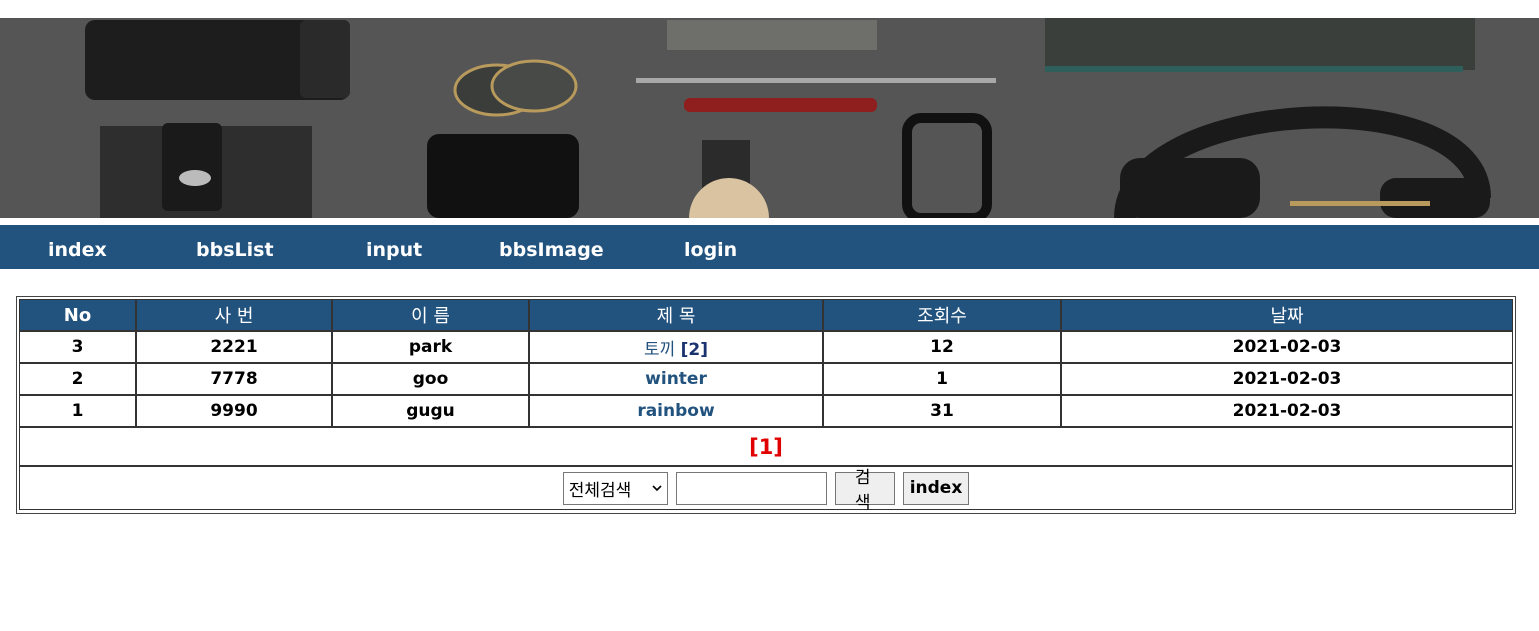  I want to click on row-name: park, so click(430, 347).